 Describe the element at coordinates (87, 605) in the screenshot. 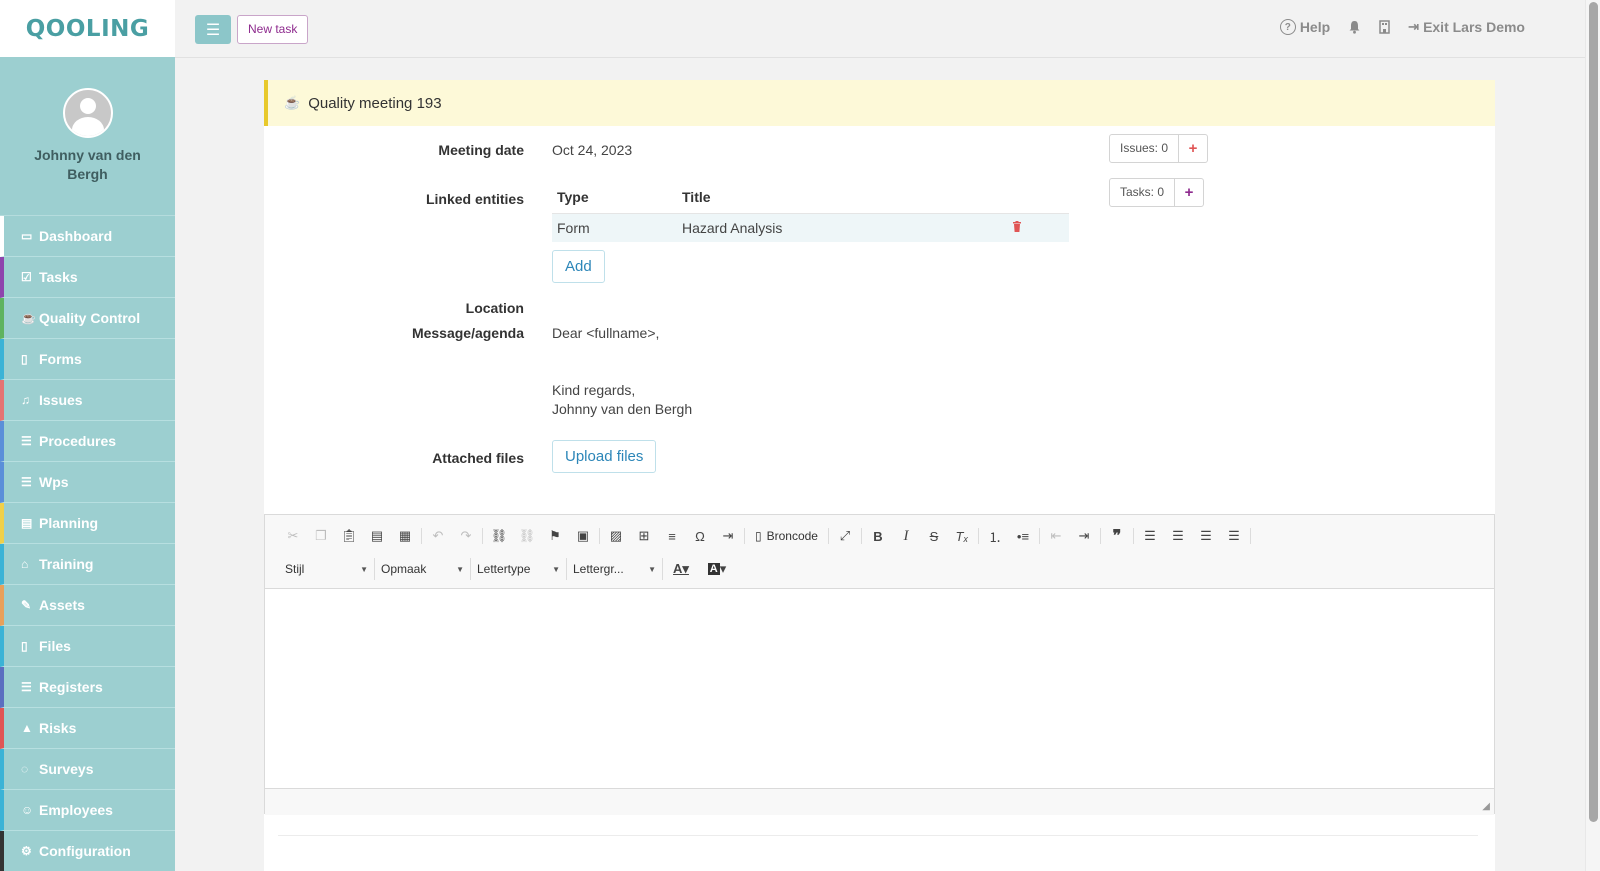

I see `sidebar-item-assets: ✎ Assets` at that location.